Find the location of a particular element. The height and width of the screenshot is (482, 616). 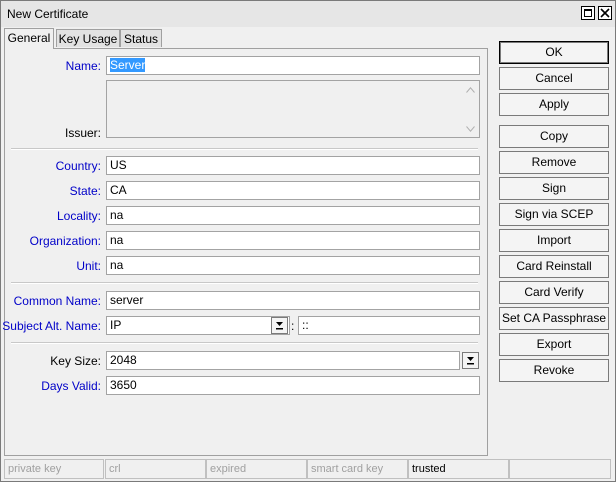

organization-field: na is located at coordinates (293, 240).